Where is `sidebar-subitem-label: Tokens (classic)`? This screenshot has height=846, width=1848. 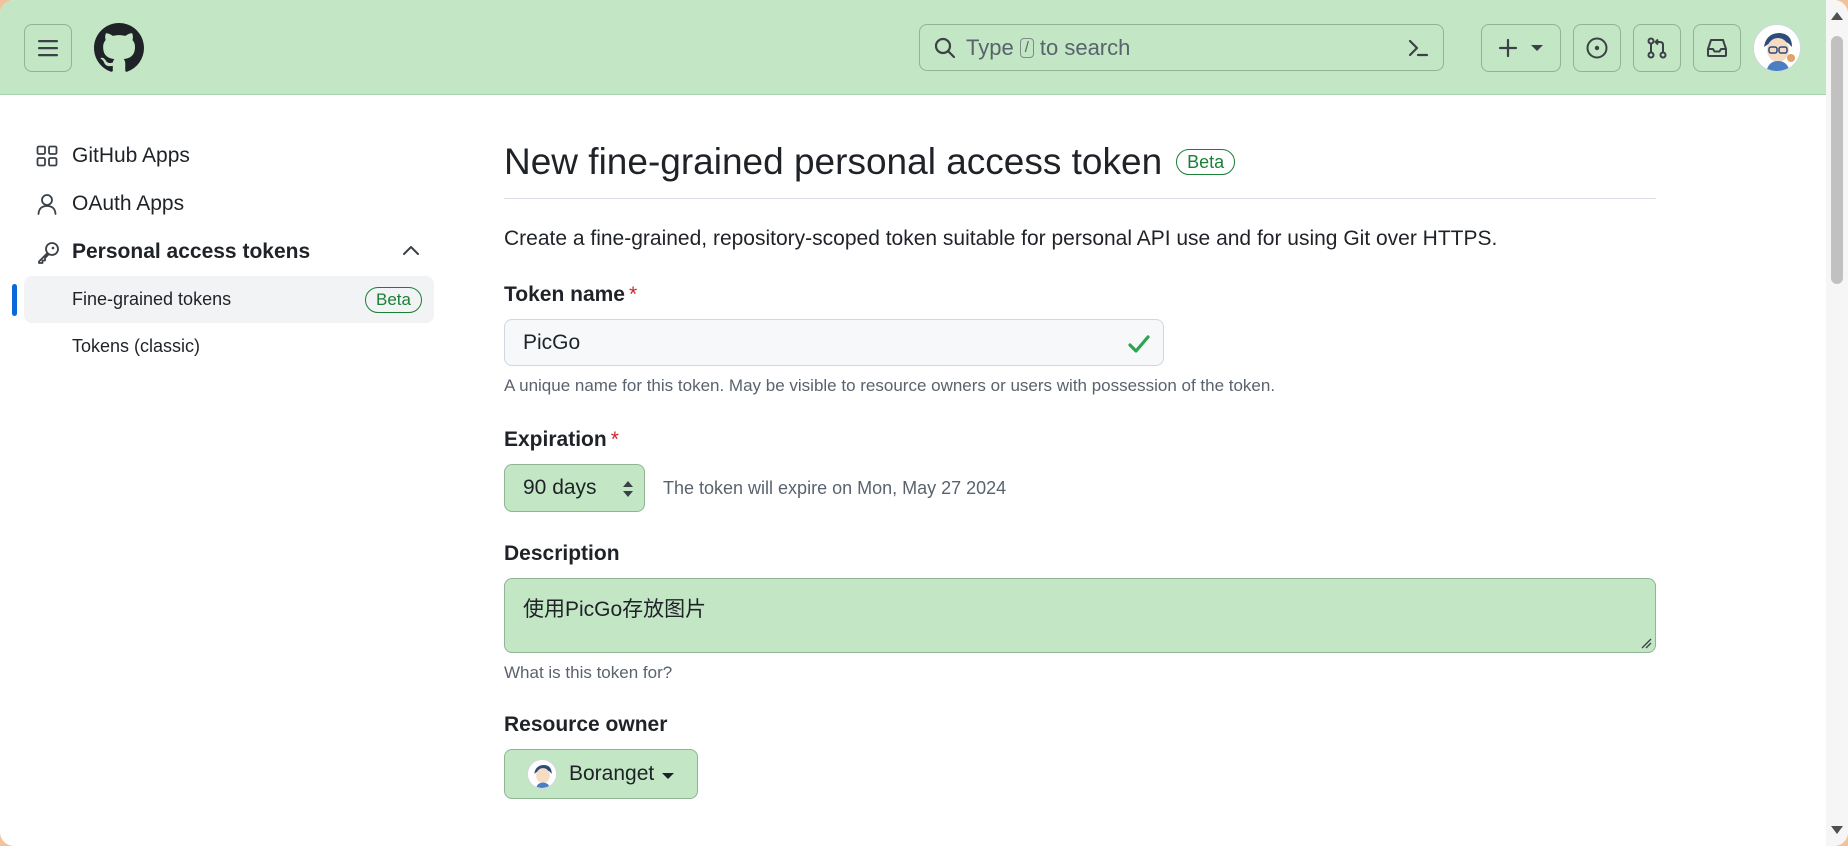
sidebar-subitem-label: Tokens (classic) is located at coordinates (136, 346).